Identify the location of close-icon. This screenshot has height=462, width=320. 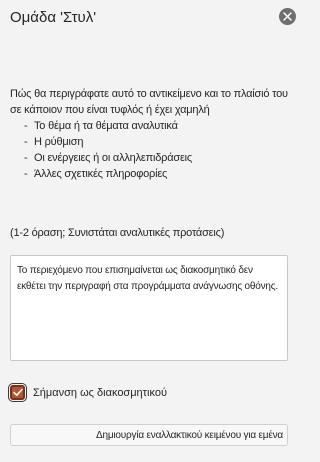
(287, 16).